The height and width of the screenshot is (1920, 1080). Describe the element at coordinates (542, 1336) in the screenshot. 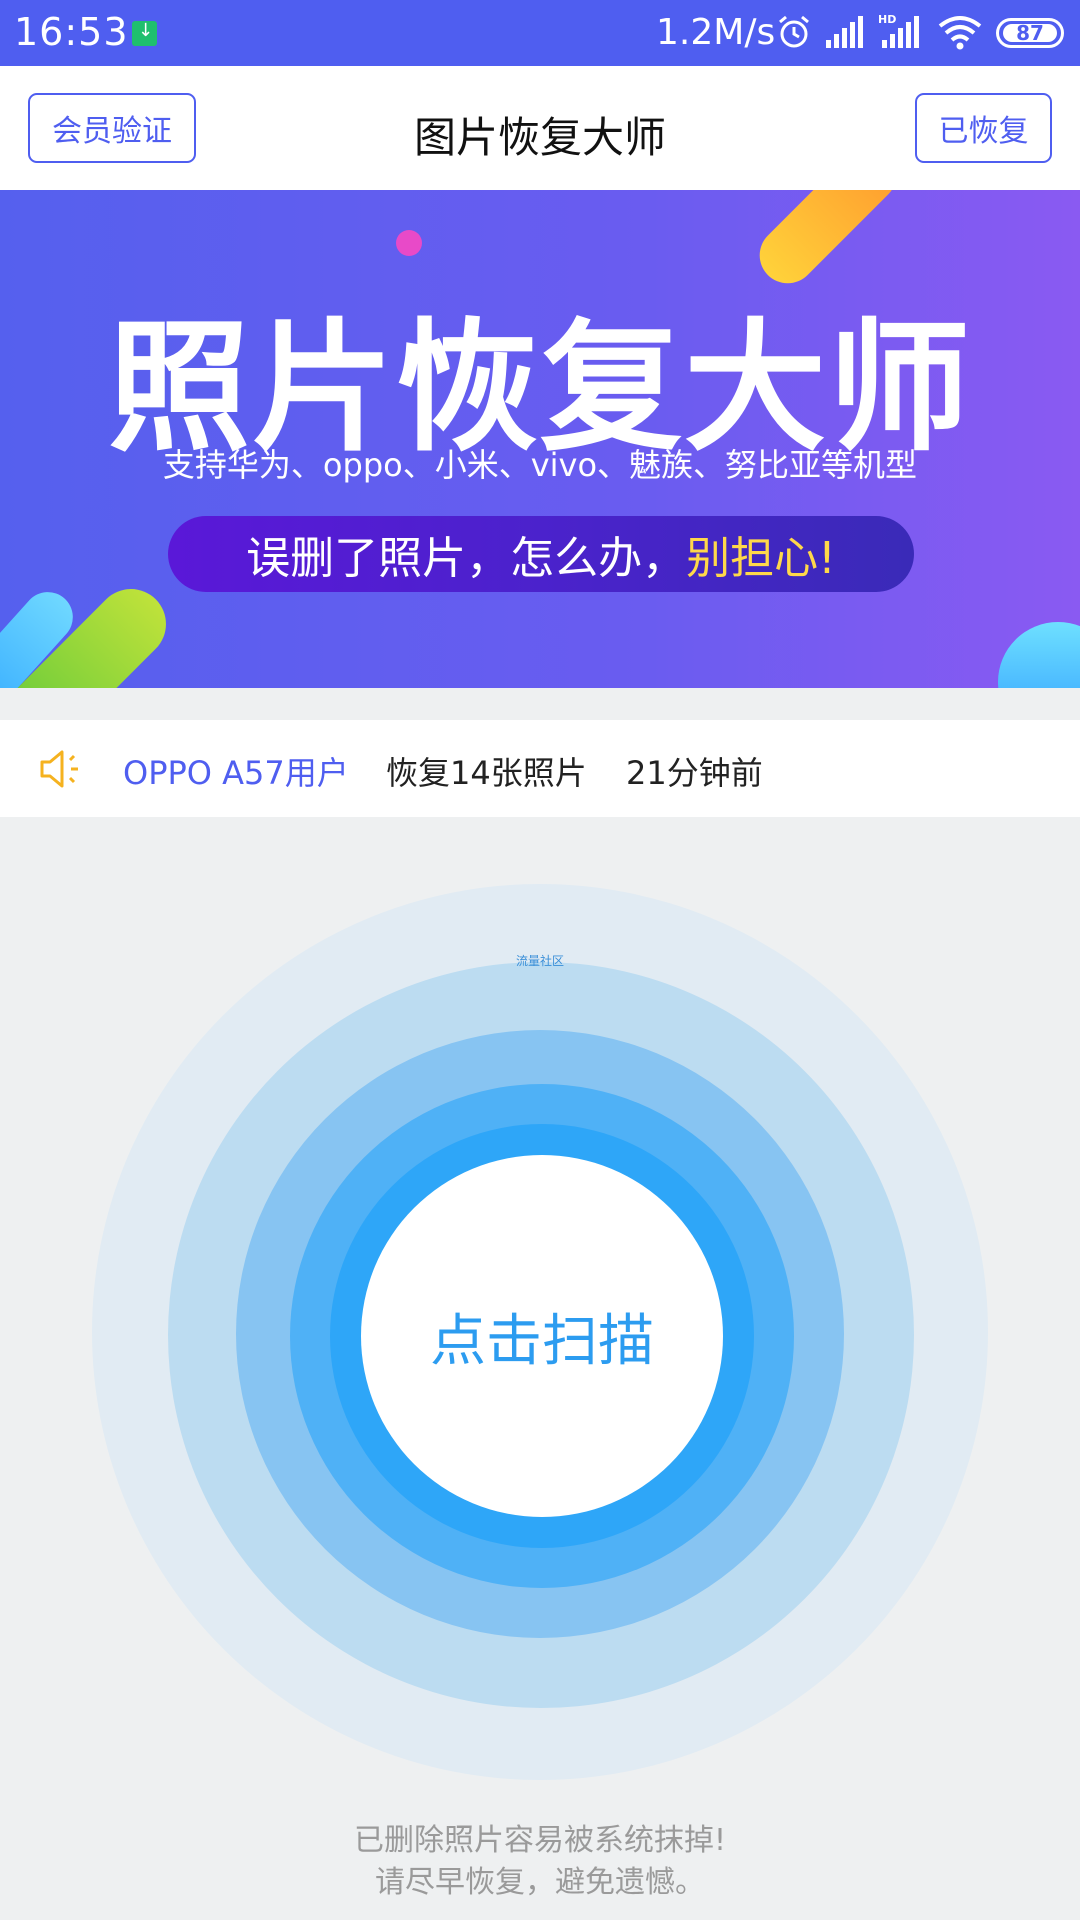

I see `scan-button: 点击扫描` at that location.